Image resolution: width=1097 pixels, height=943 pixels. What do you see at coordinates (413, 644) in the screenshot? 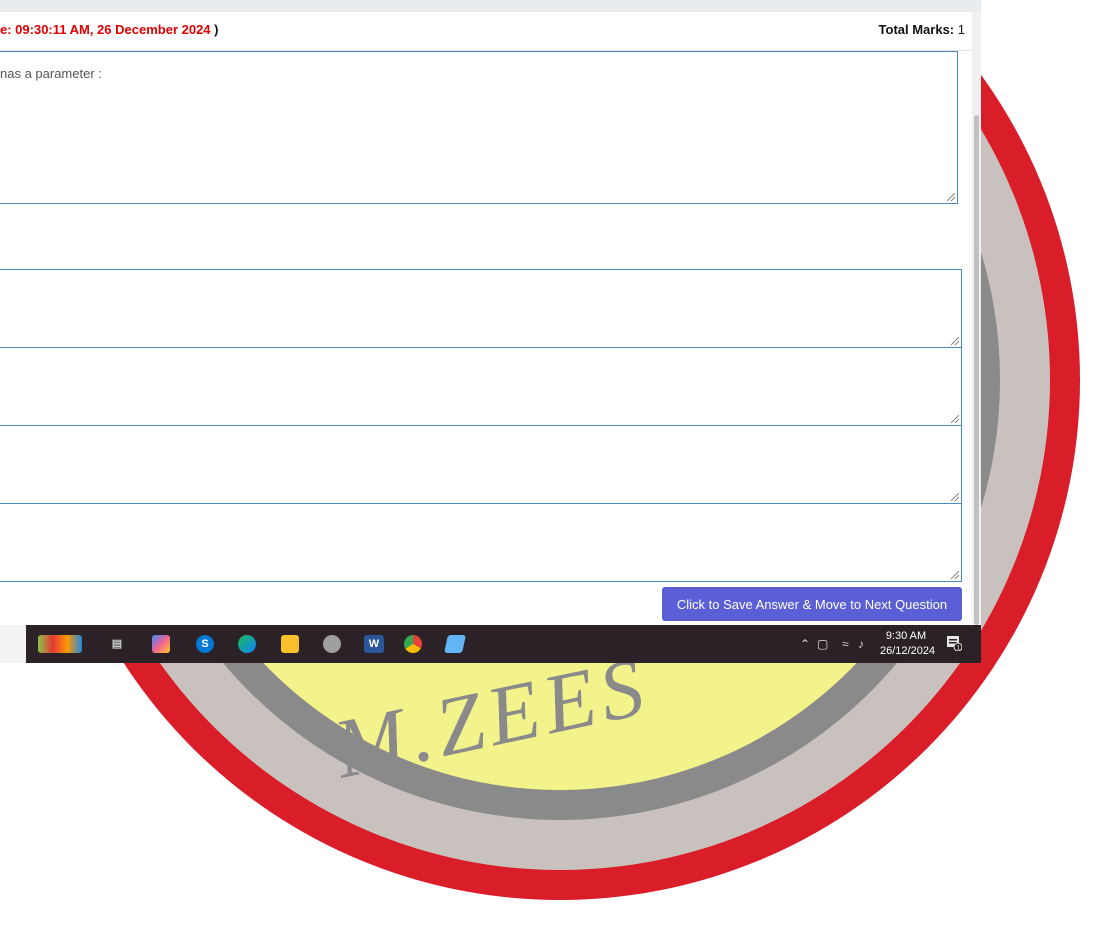
I see `chrome-icon` at bounding box center [413, 644].